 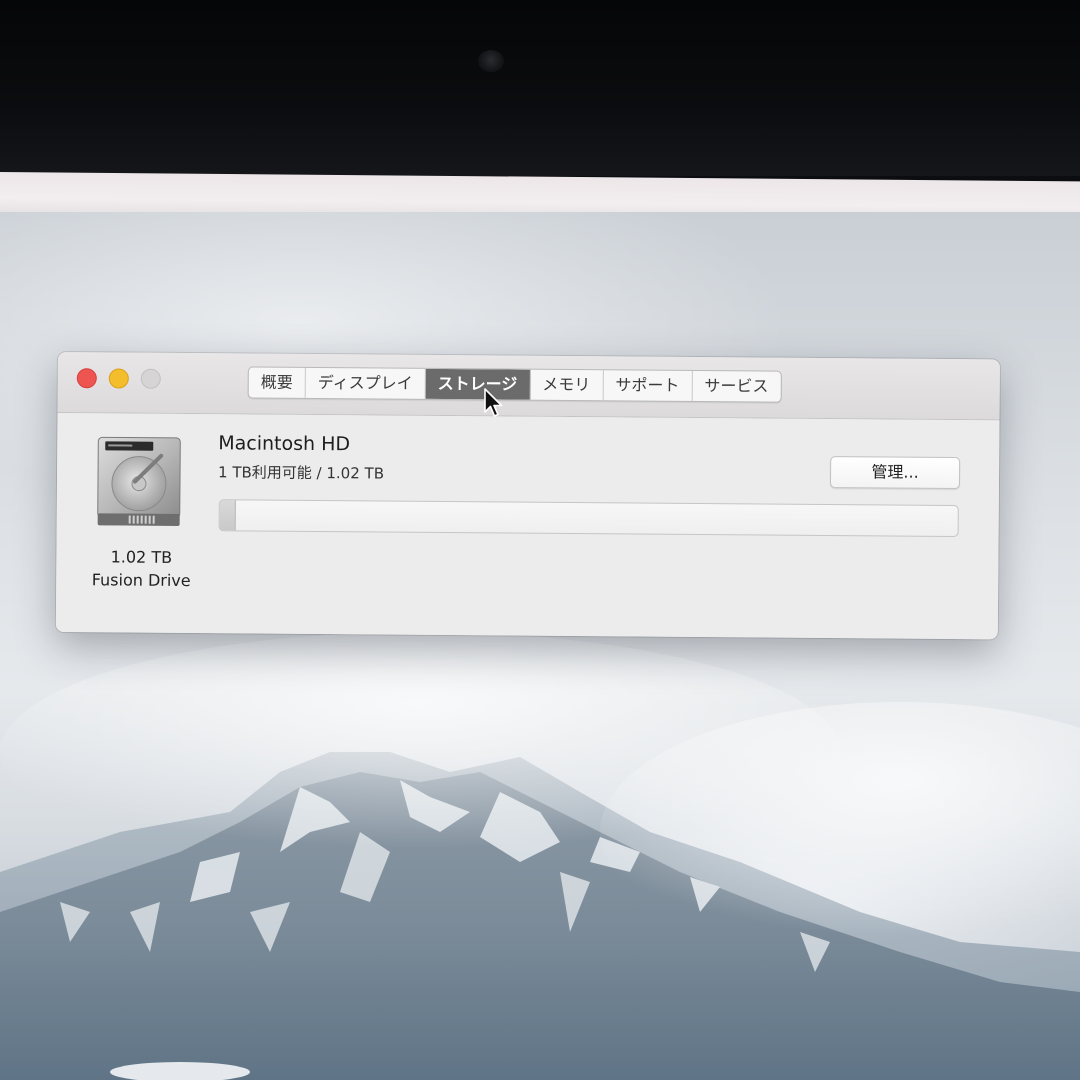 What do you see at coordinates (493, 402) in the screenshot?
I see `mouse-cursor-icon` at bounding box center [493, 402].